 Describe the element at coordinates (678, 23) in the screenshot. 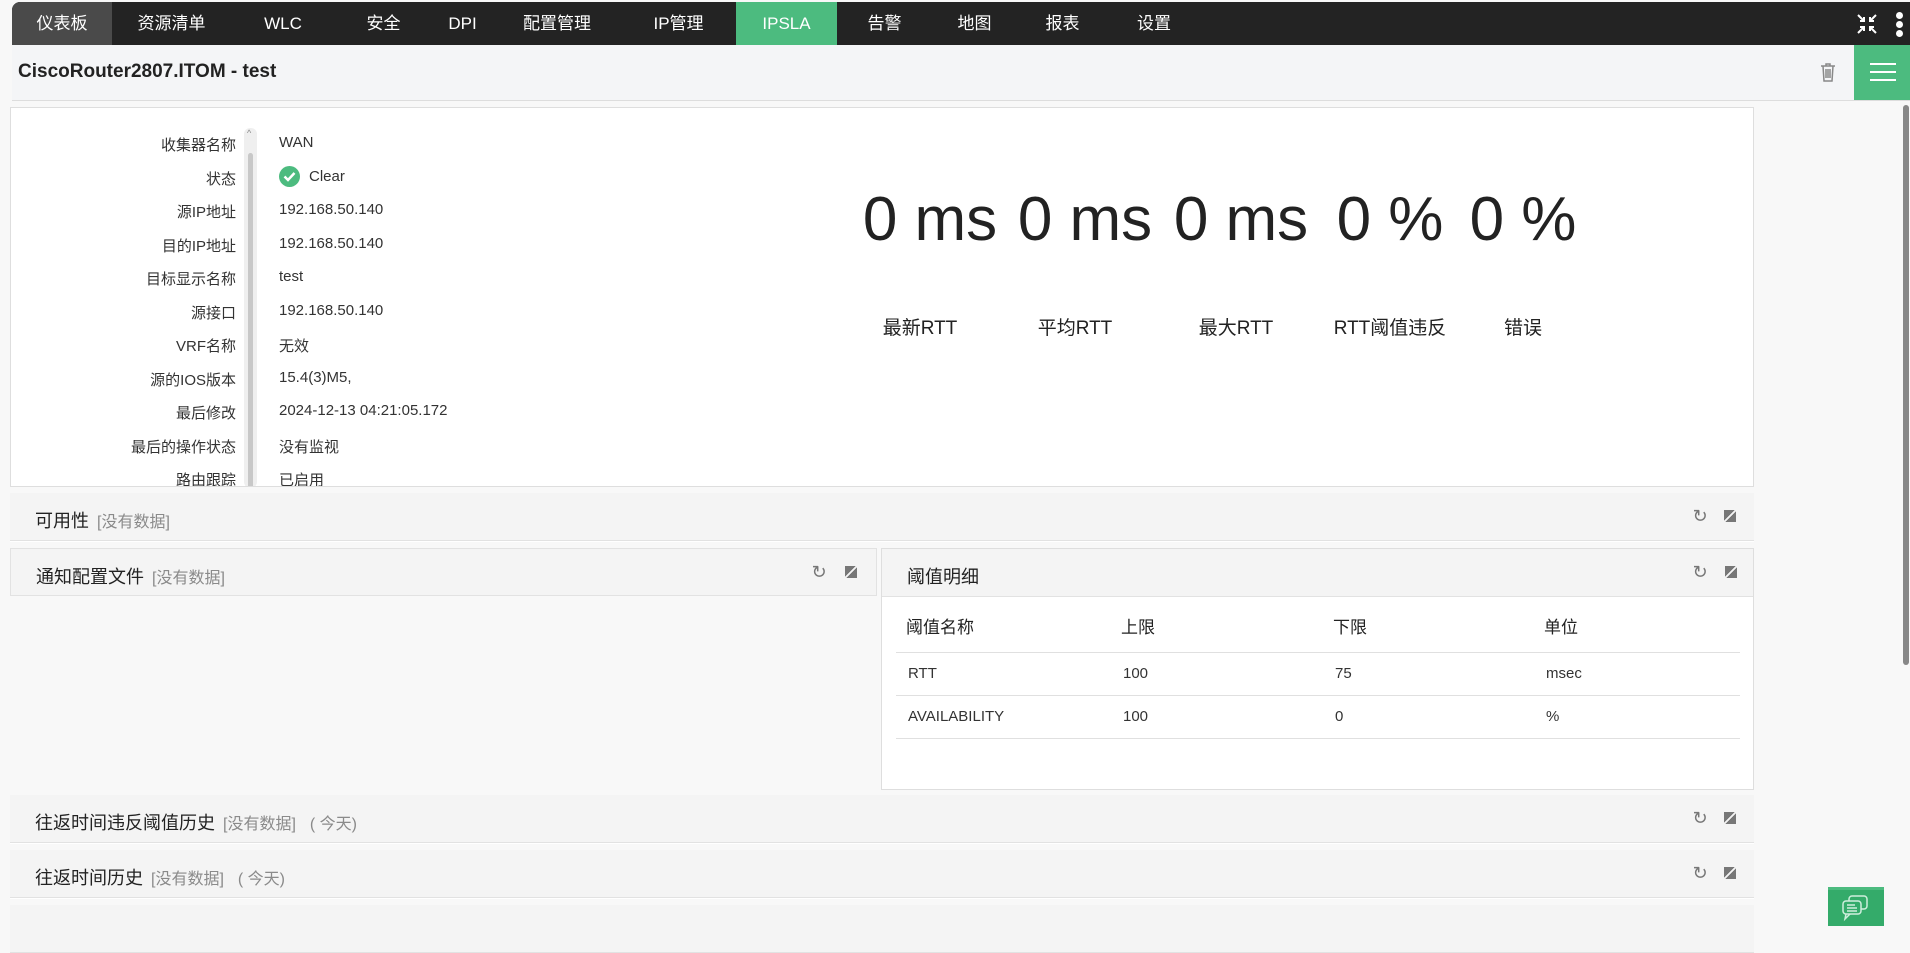

I see `nav-ip-mgmt: IP管理` at that location.